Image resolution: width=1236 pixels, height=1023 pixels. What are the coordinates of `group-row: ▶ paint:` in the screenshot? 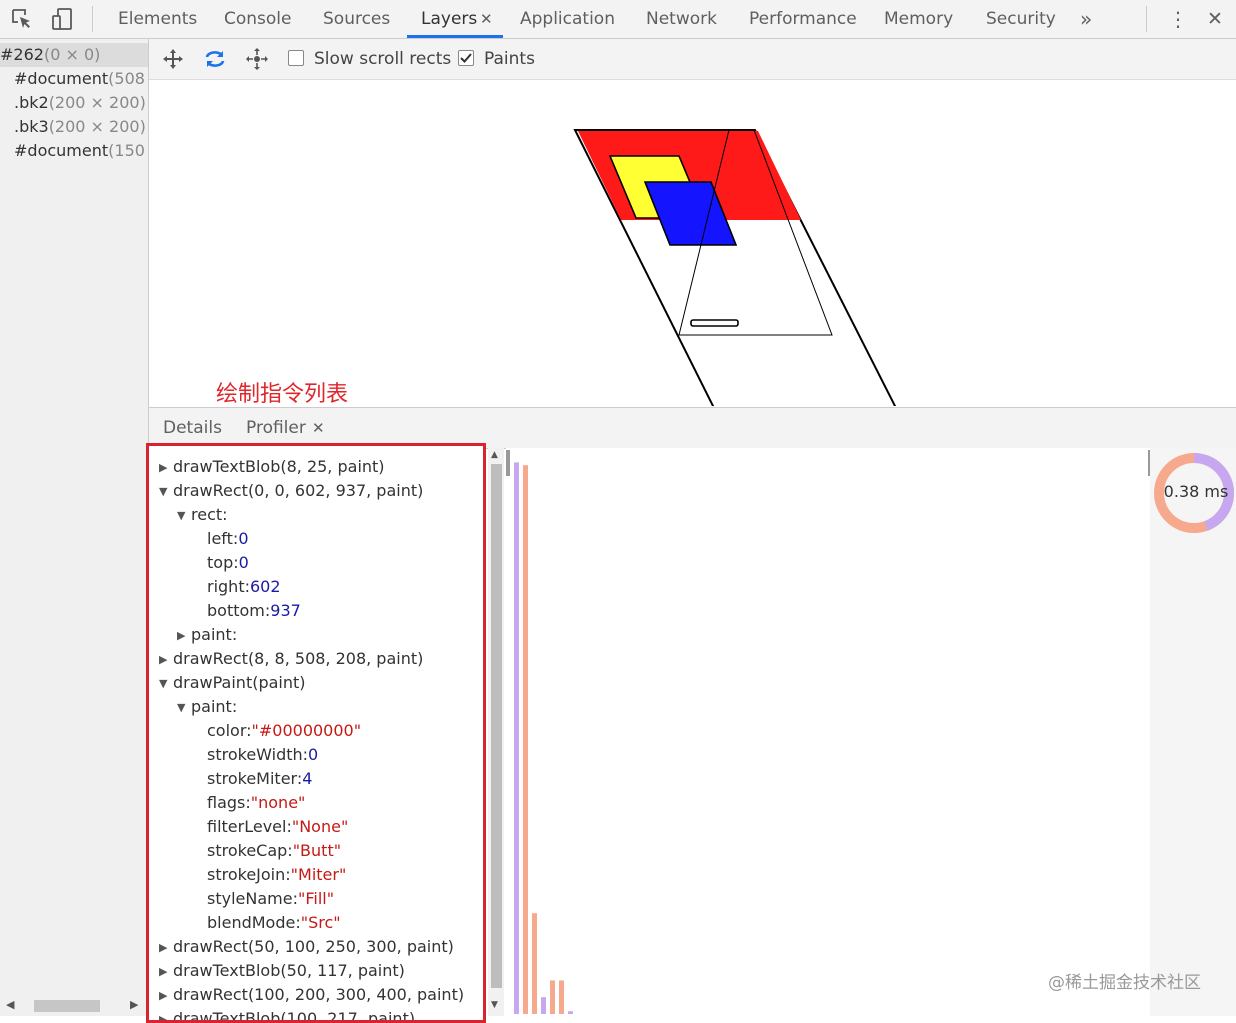 It's located at (207, 635).